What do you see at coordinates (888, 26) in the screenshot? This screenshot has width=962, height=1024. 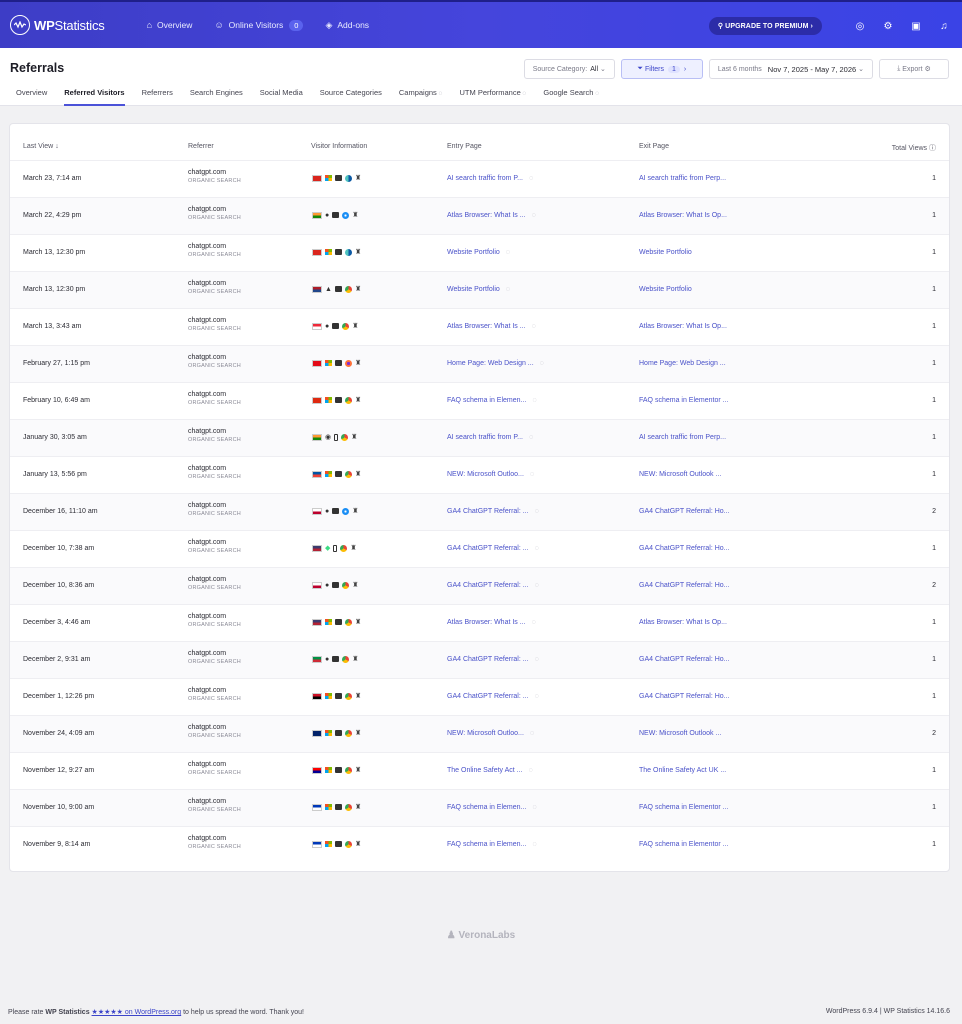 I see `gear-icon: ⚙` at bounding box center [888, 26].